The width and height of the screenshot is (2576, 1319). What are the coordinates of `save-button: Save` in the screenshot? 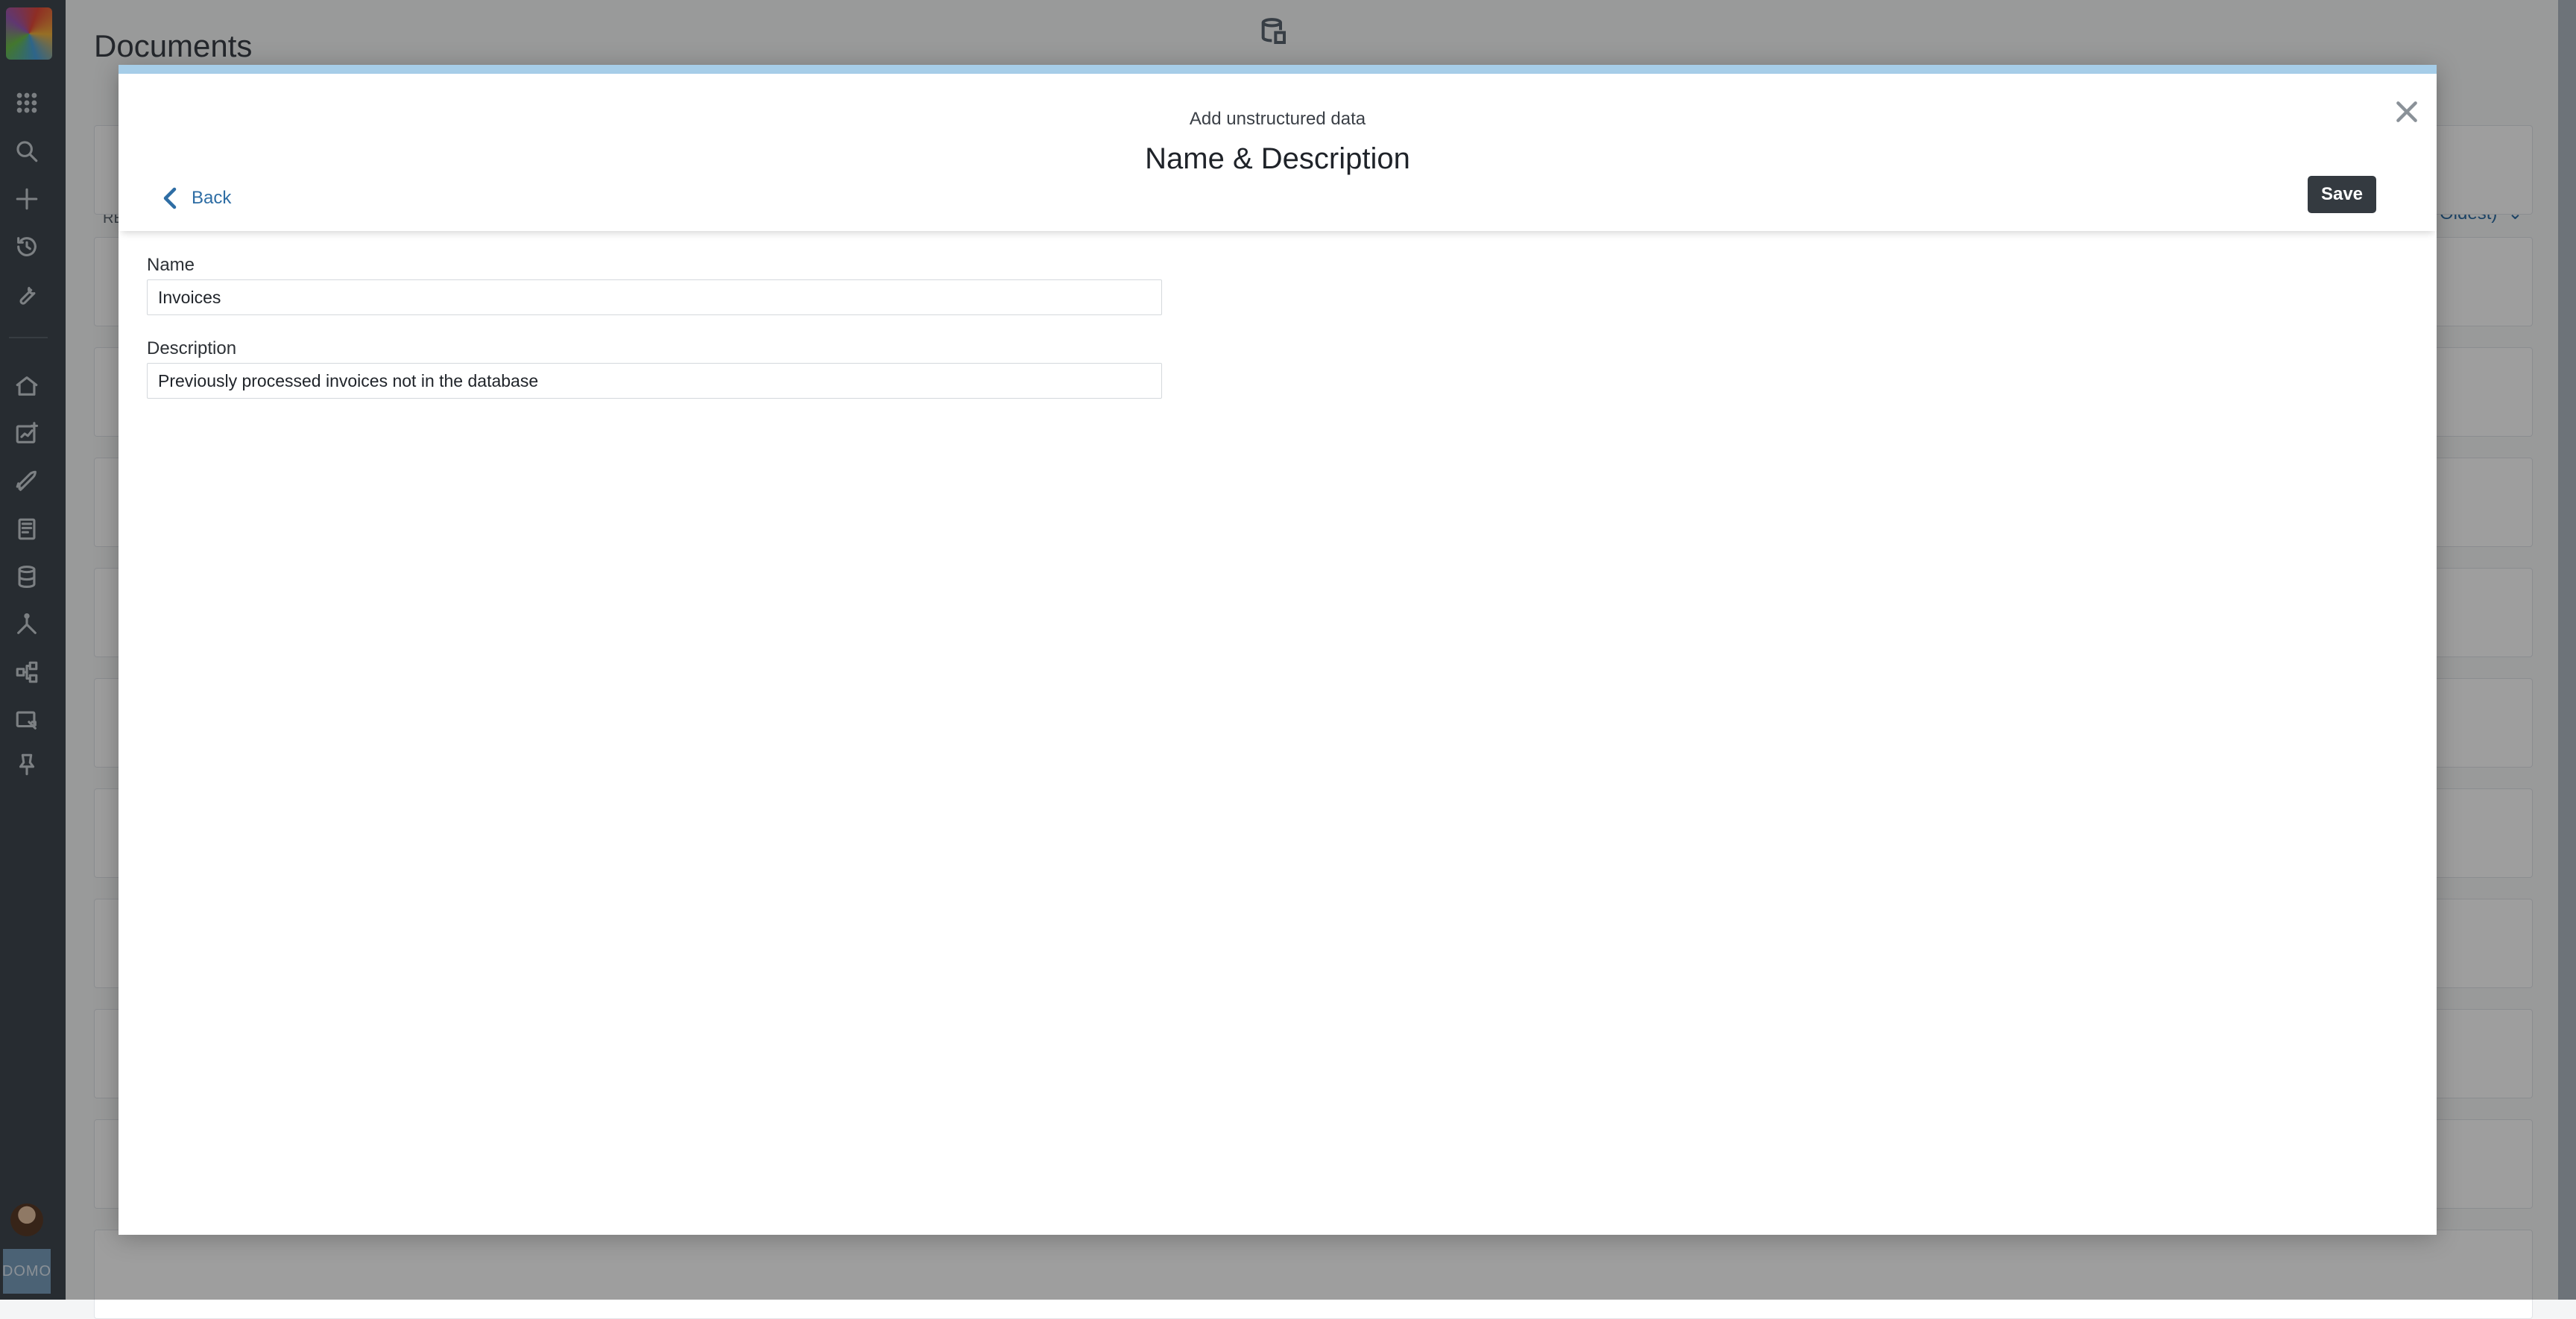 It's located at (2342, 194).